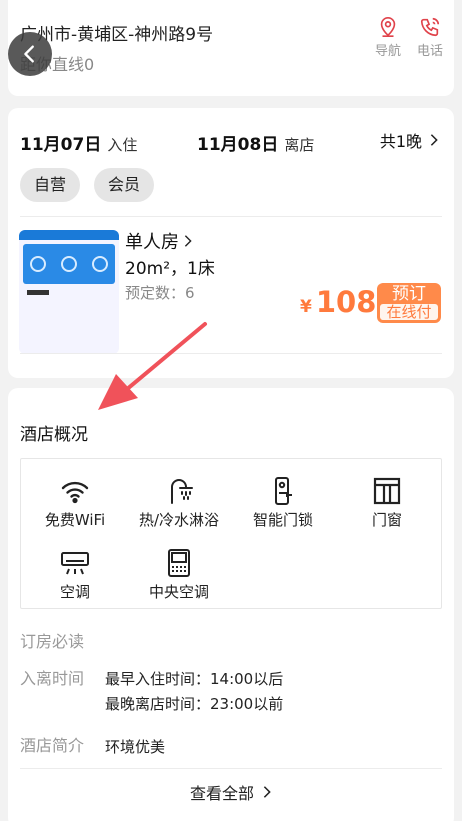 This screenshot has height=821, width=462. Describe the element at coordinates (135, 747) in the screenshot. I see `hotel-intro: 环境优美` at that location.